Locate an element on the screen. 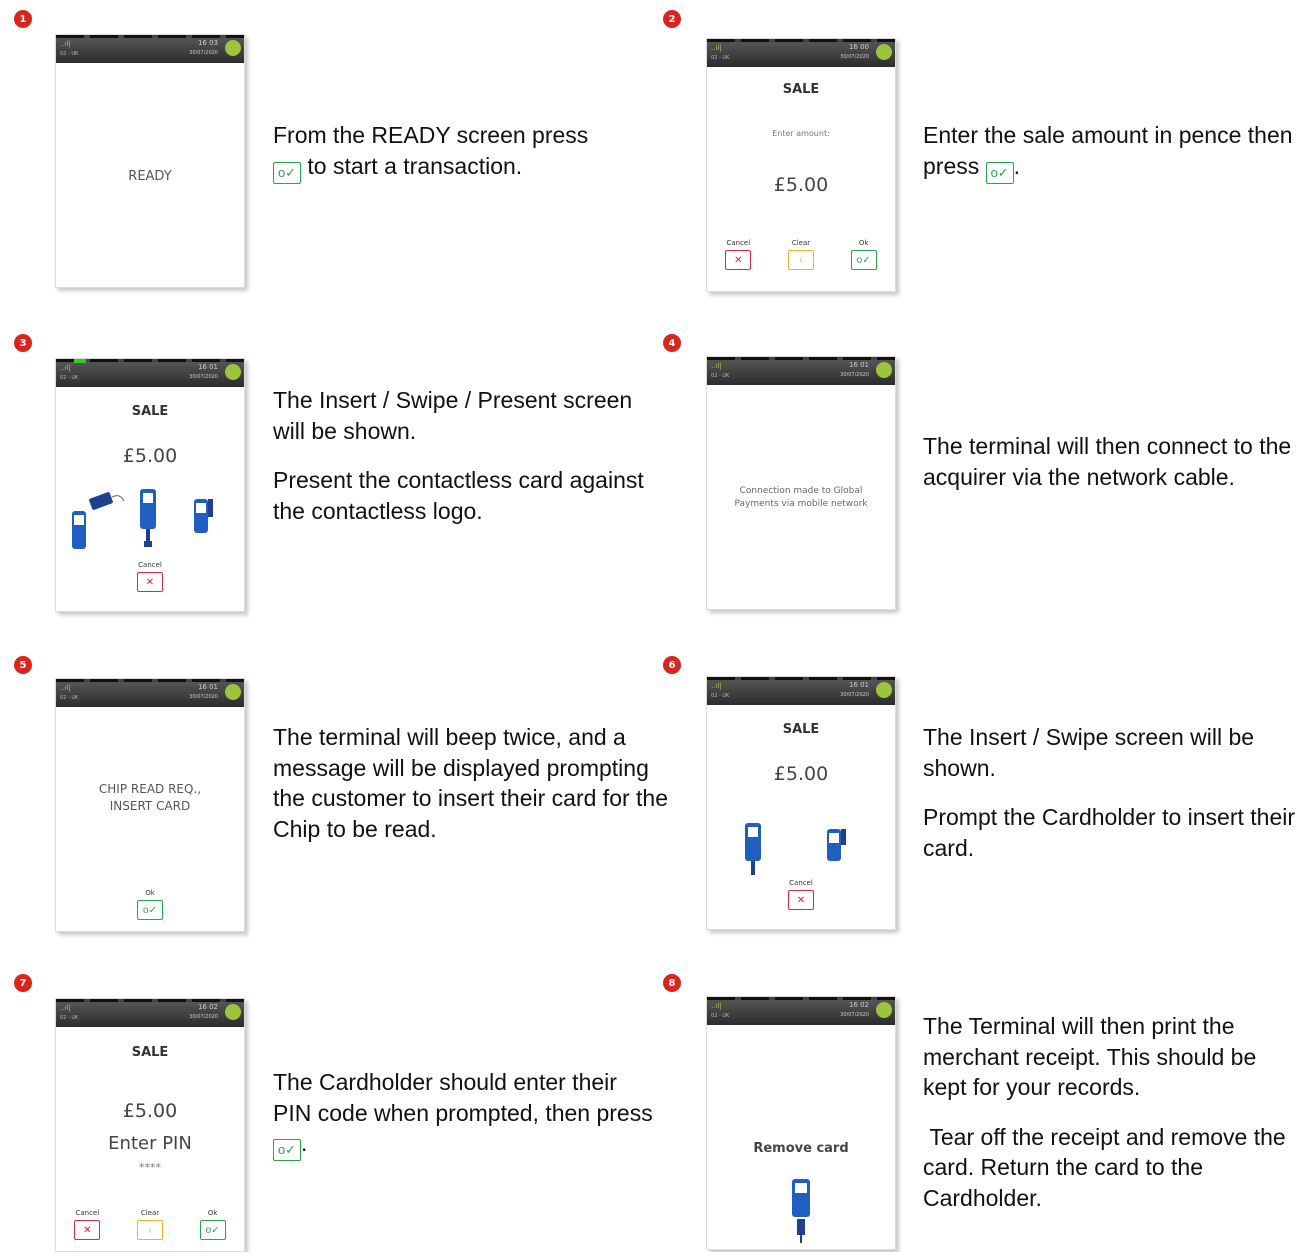 The image size is (1310, 1252). chip-read-message: CHIP READ REQ., INSERT CARD is located at coordinates (150, 797).